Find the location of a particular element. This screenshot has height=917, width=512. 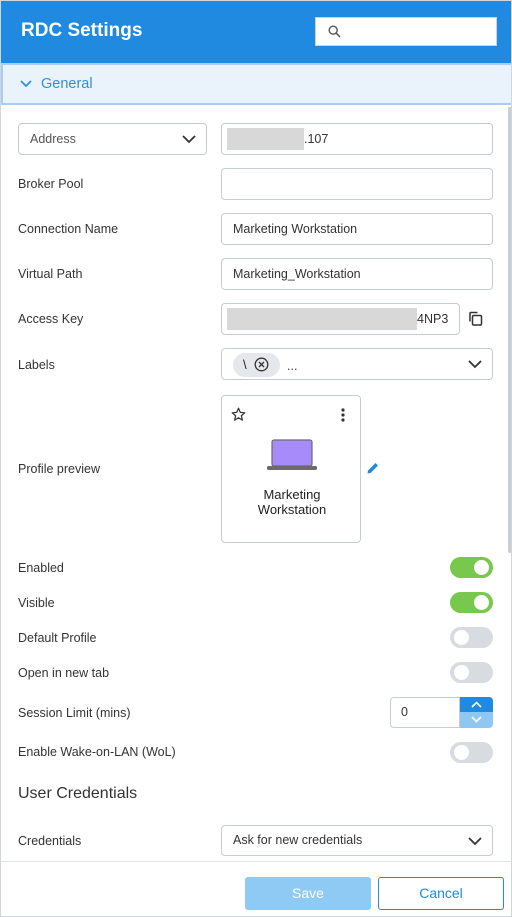

panel-header: RDC Settings is located at coordinates (256, 32).